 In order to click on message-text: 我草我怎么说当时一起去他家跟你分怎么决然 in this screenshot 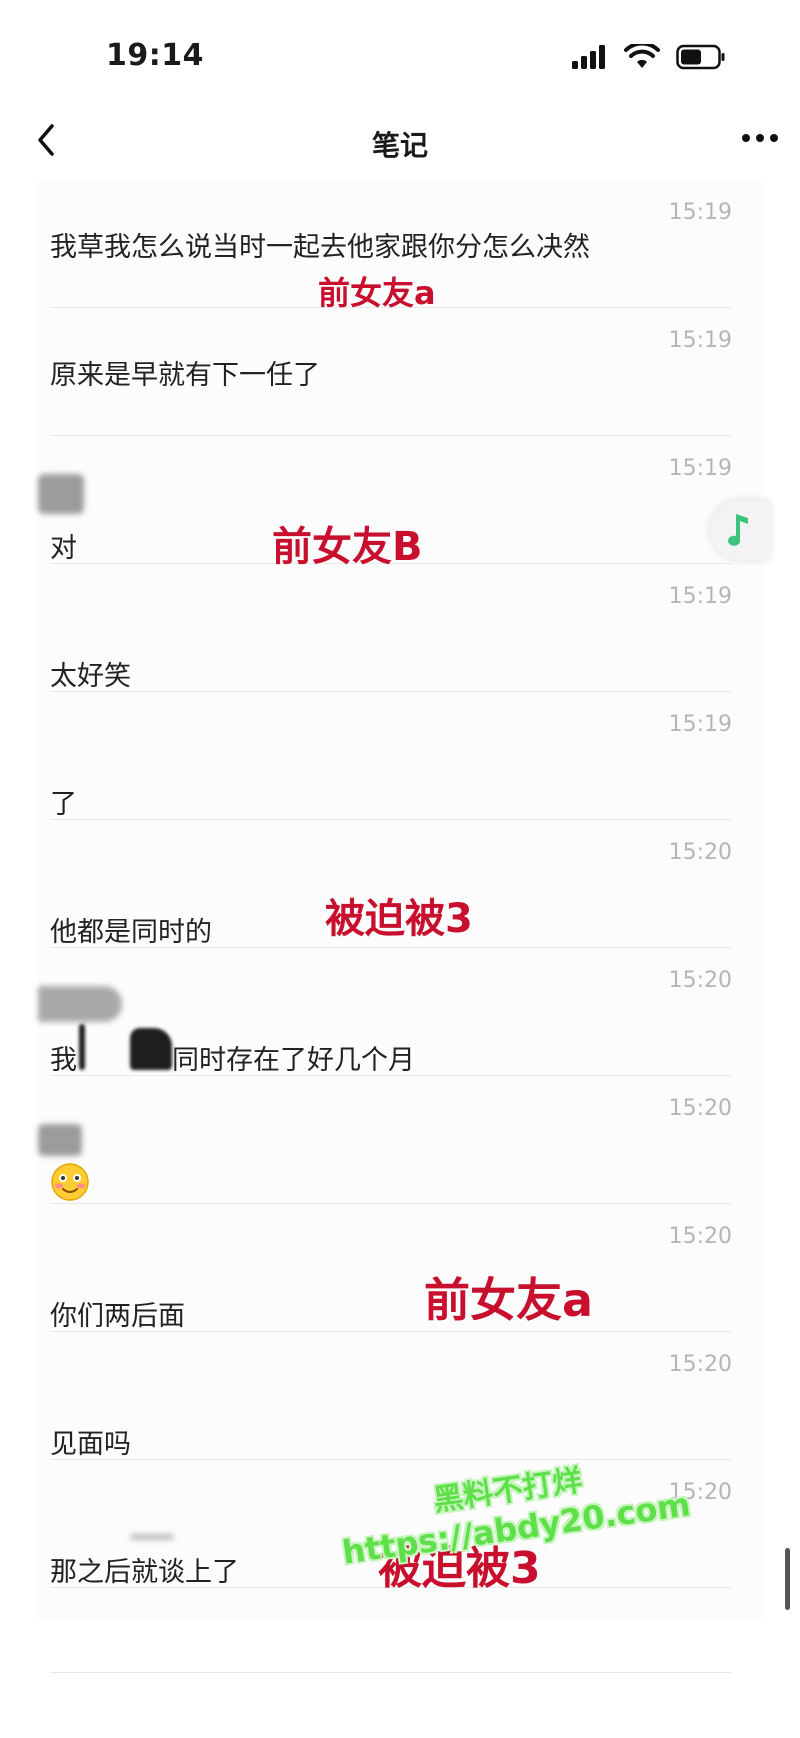, I will do `click(320, 247)`.